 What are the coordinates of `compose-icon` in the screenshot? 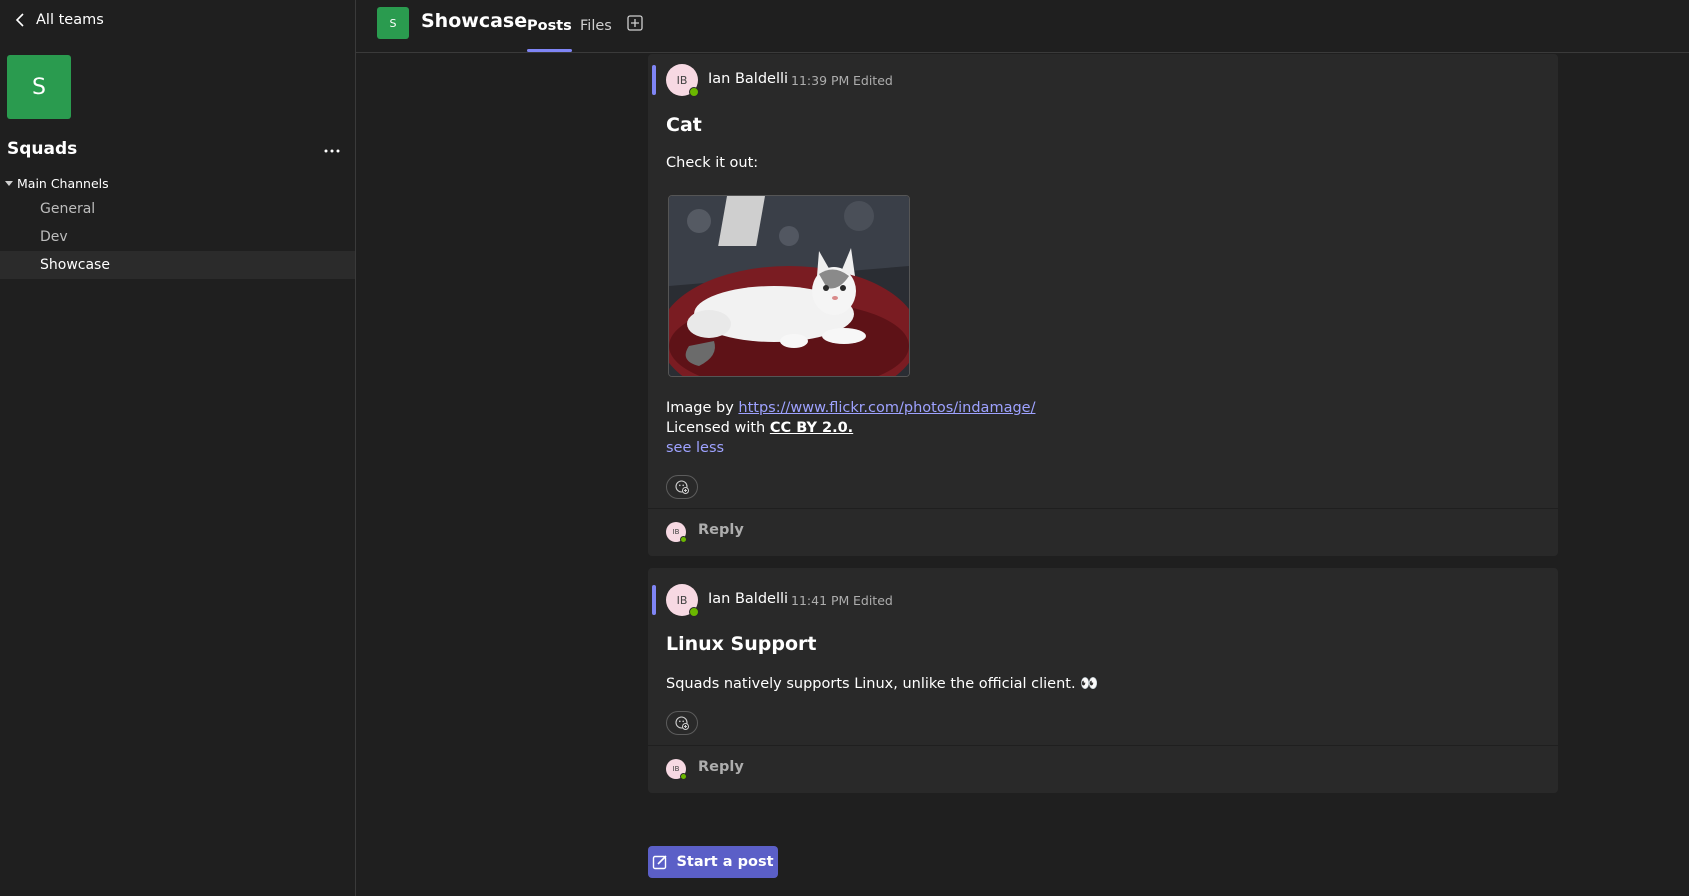 It's located at (660, 862).